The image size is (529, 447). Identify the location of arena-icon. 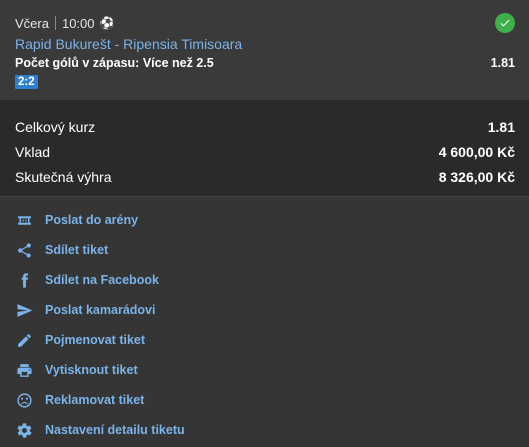
(24, 220).